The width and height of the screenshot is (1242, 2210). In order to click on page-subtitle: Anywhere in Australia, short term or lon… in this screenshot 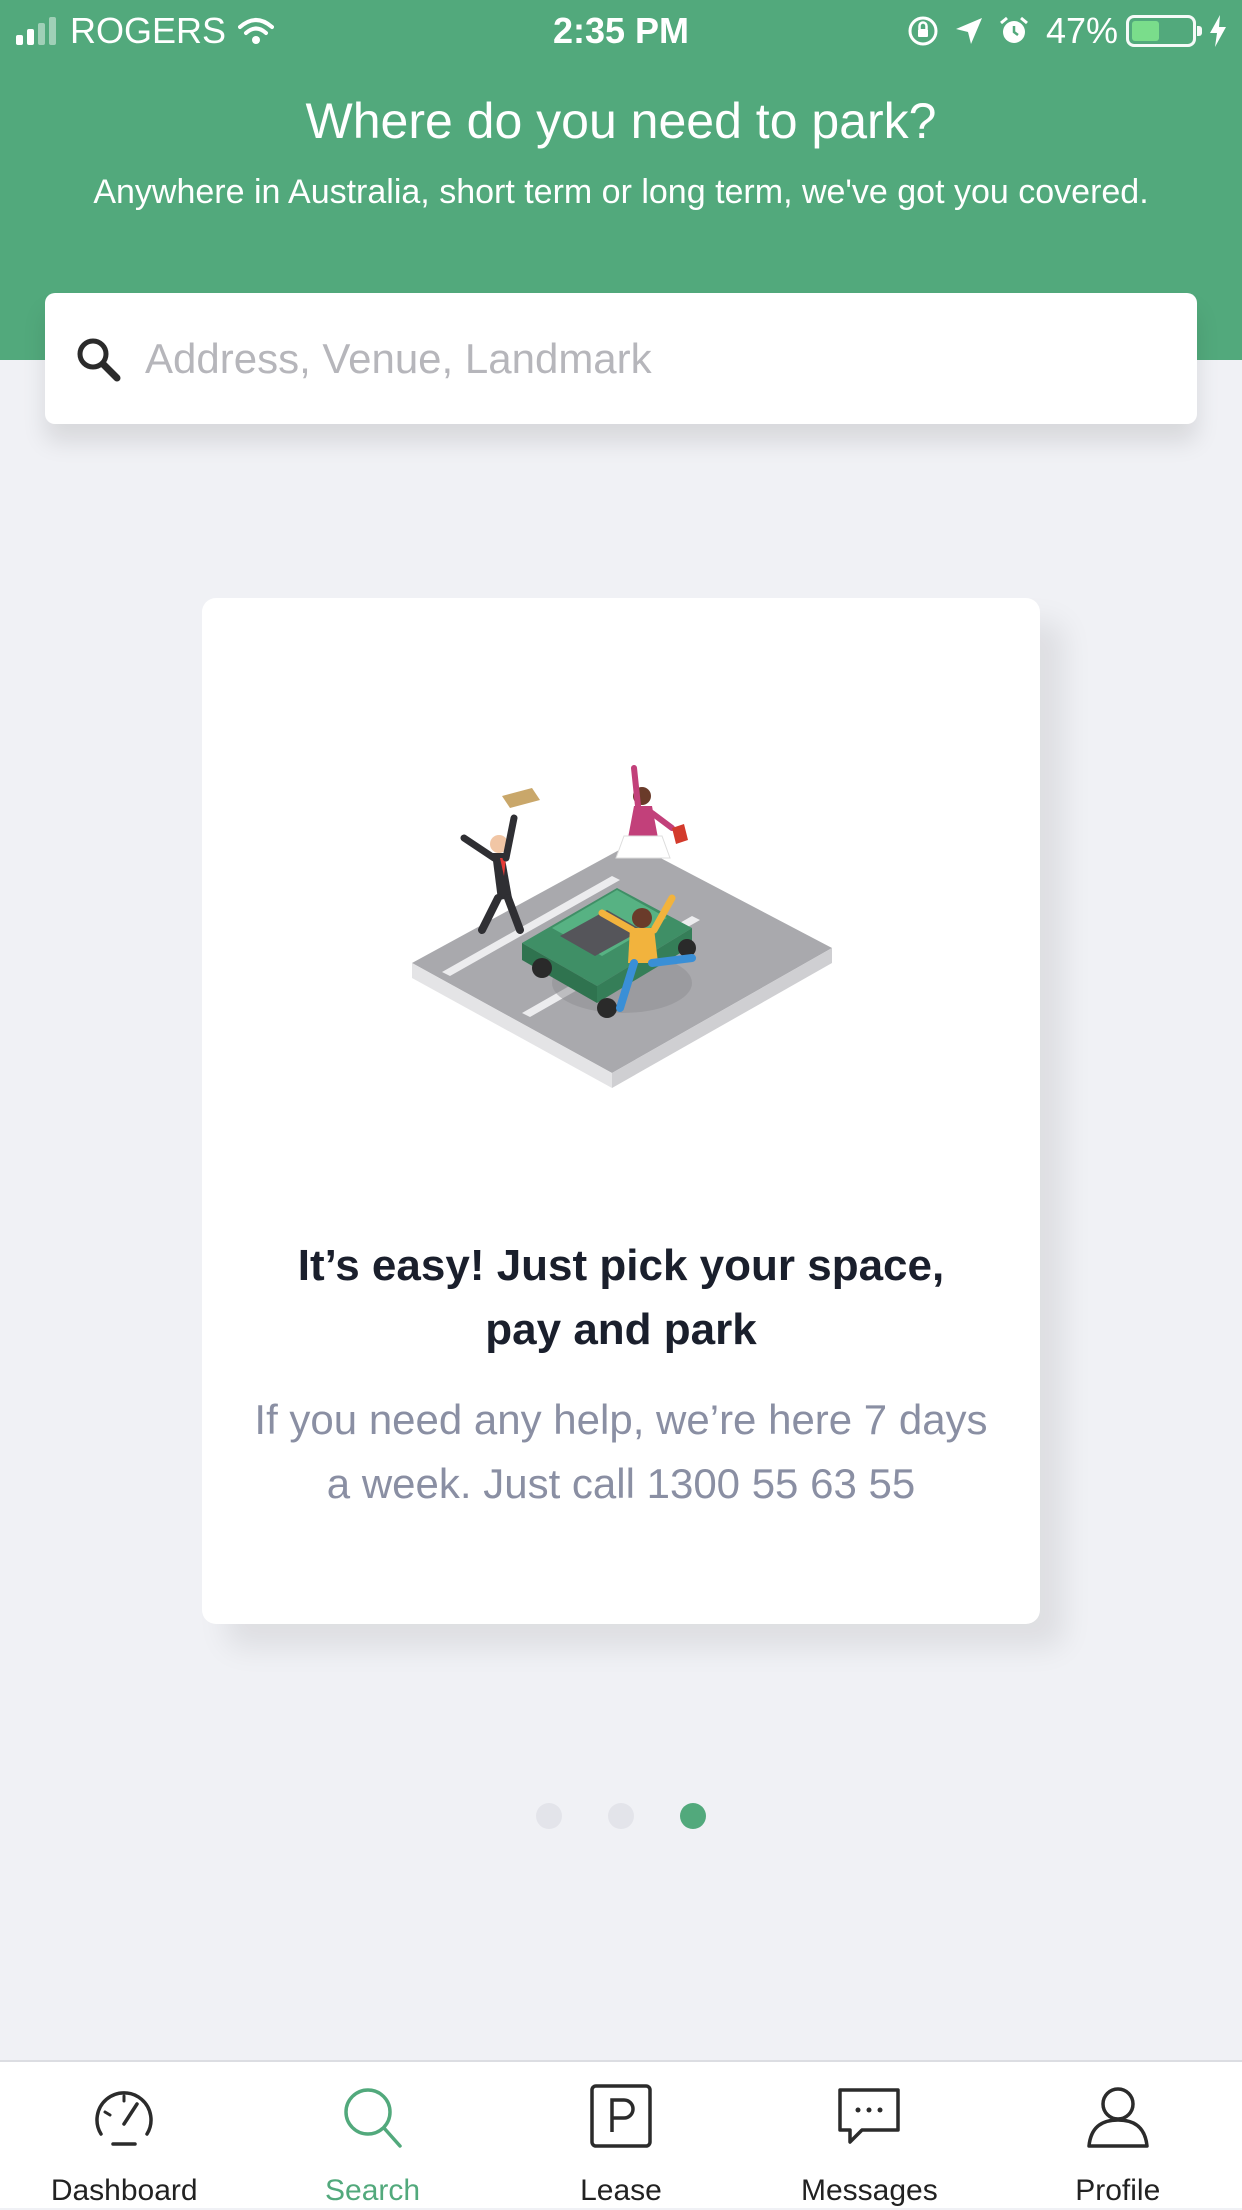, I will do `click(621, 192)`.